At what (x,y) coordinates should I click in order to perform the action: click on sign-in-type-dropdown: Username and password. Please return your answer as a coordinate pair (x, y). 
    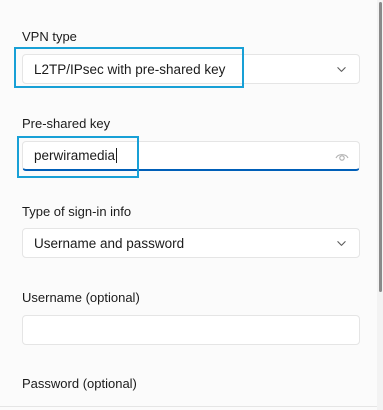
    Looking at the image, I should click on (191, 243).